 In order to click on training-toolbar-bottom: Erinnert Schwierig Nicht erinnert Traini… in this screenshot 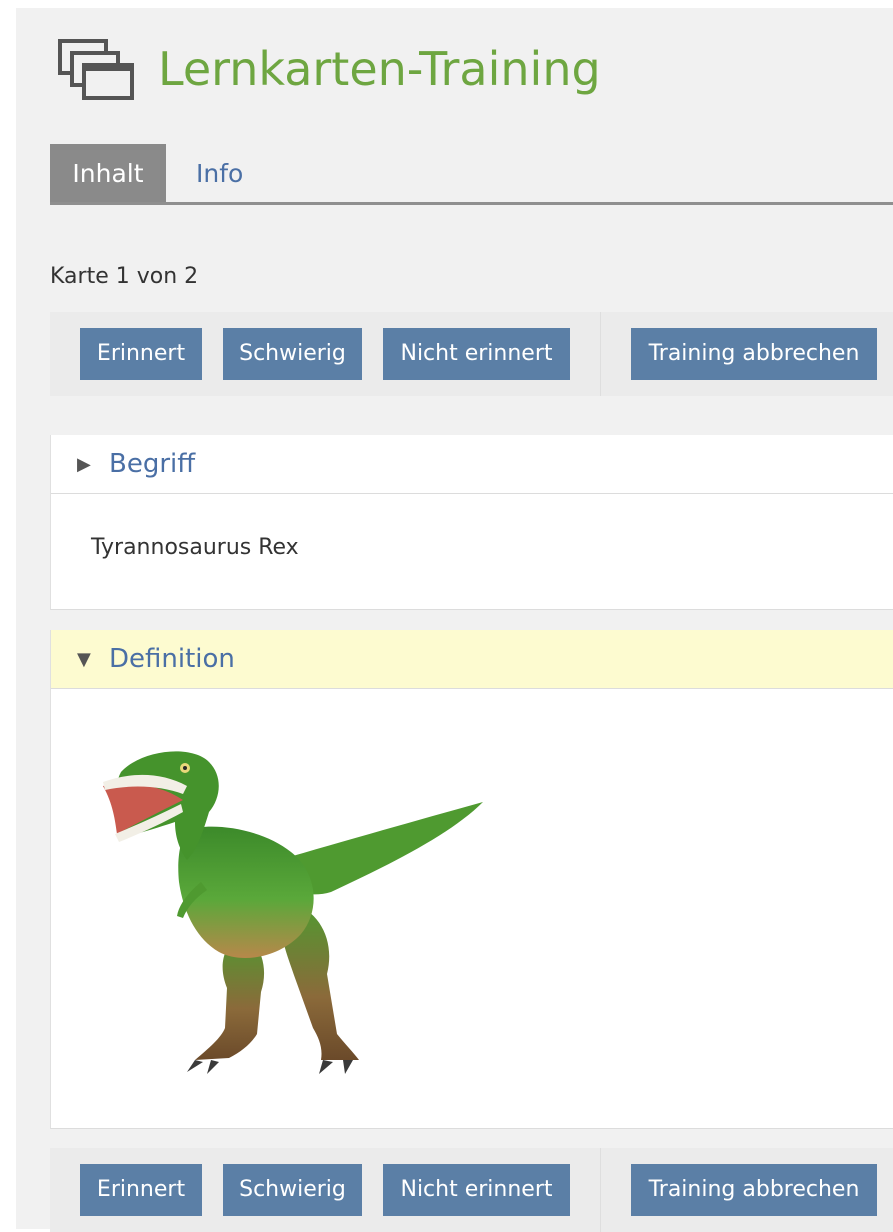, I will do `click(471, 1190)`.